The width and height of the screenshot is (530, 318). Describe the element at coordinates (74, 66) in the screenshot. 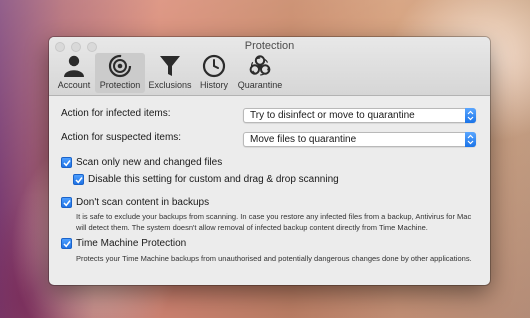

I see `account-icon` at that location.